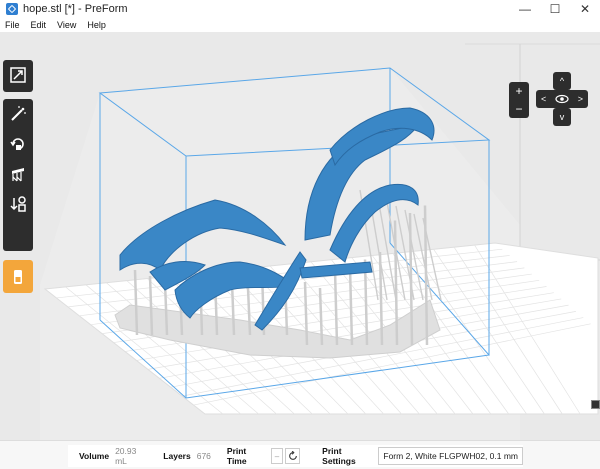 The height and width of the screenshot is (469, 600). I want to click on supports-button, so click(18, 174).